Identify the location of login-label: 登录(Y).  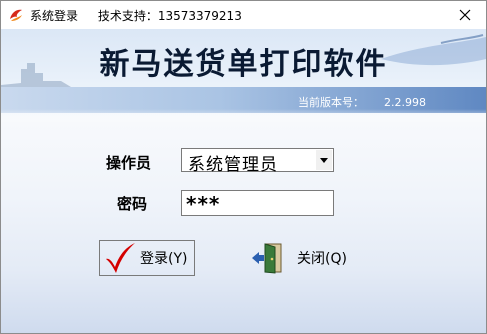
(164, 259).